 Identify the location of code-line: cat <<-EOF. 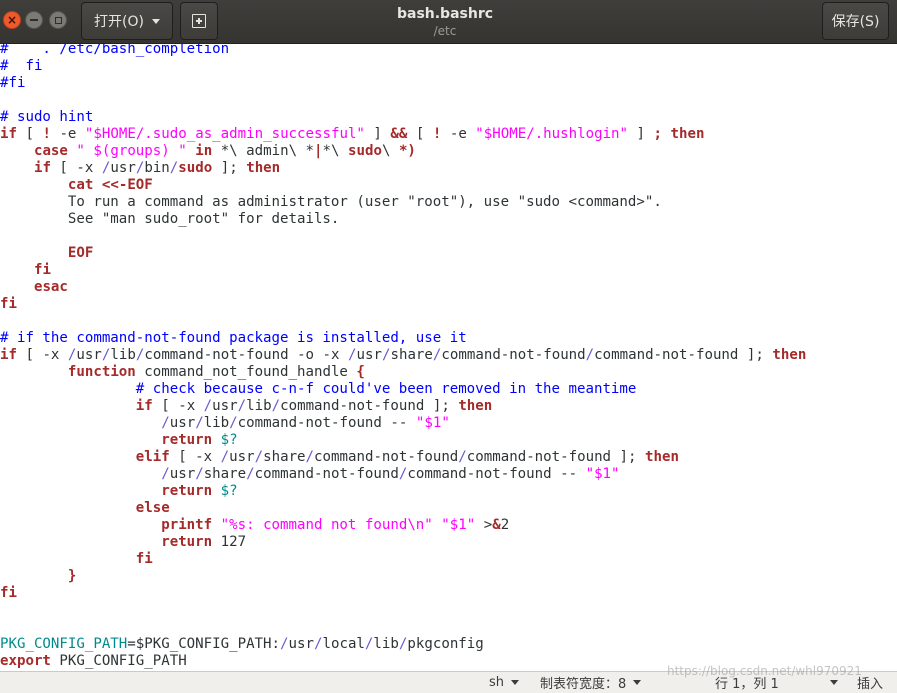
(403, 185).